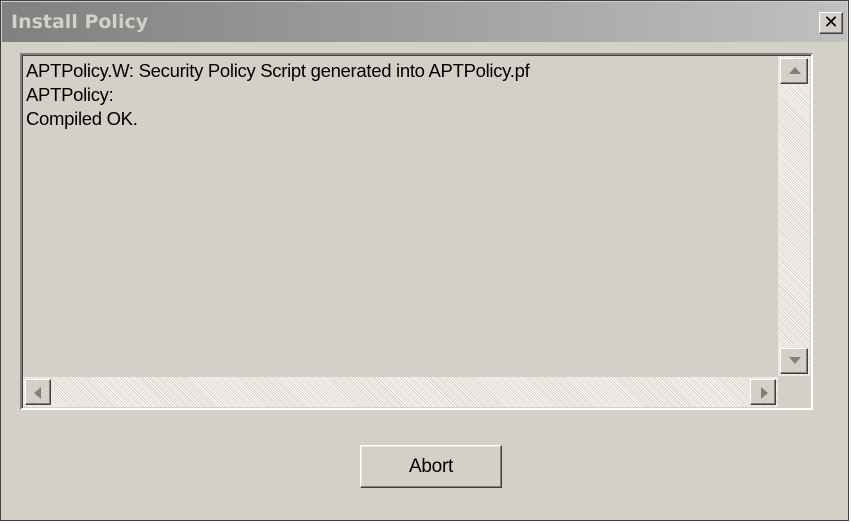 The height and width of the screenshot is (523, 851). I want to click on log-line: Compiled OK., so click(82, 118).